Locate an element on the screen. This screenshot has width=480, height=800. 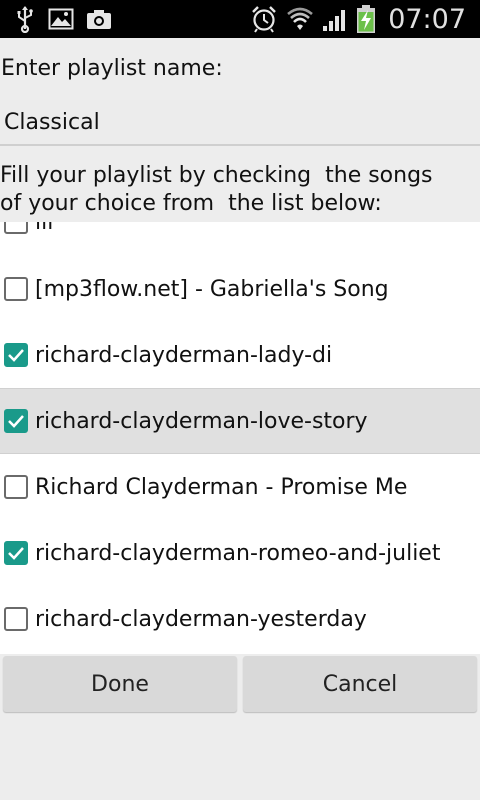
song-row: [mp3flow.net] - Gabriella's Song is located at coordinates (240, 289).